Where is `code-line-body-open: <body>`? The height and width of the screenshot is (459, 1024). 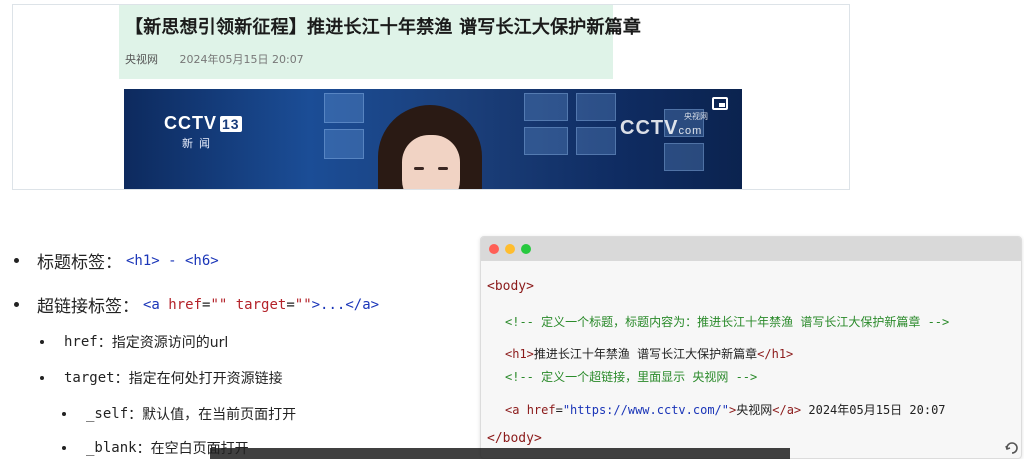
code-line-body-open: <body> is located at coordinates (510, 286).